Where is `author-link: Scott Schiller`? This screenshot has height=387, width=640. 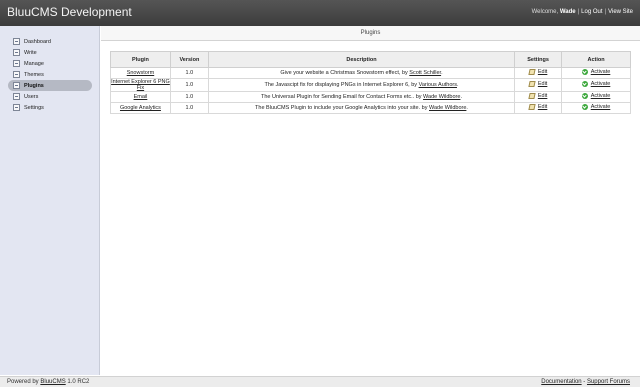
author-link: Scott Schiller is located at coordinates (425, 73).